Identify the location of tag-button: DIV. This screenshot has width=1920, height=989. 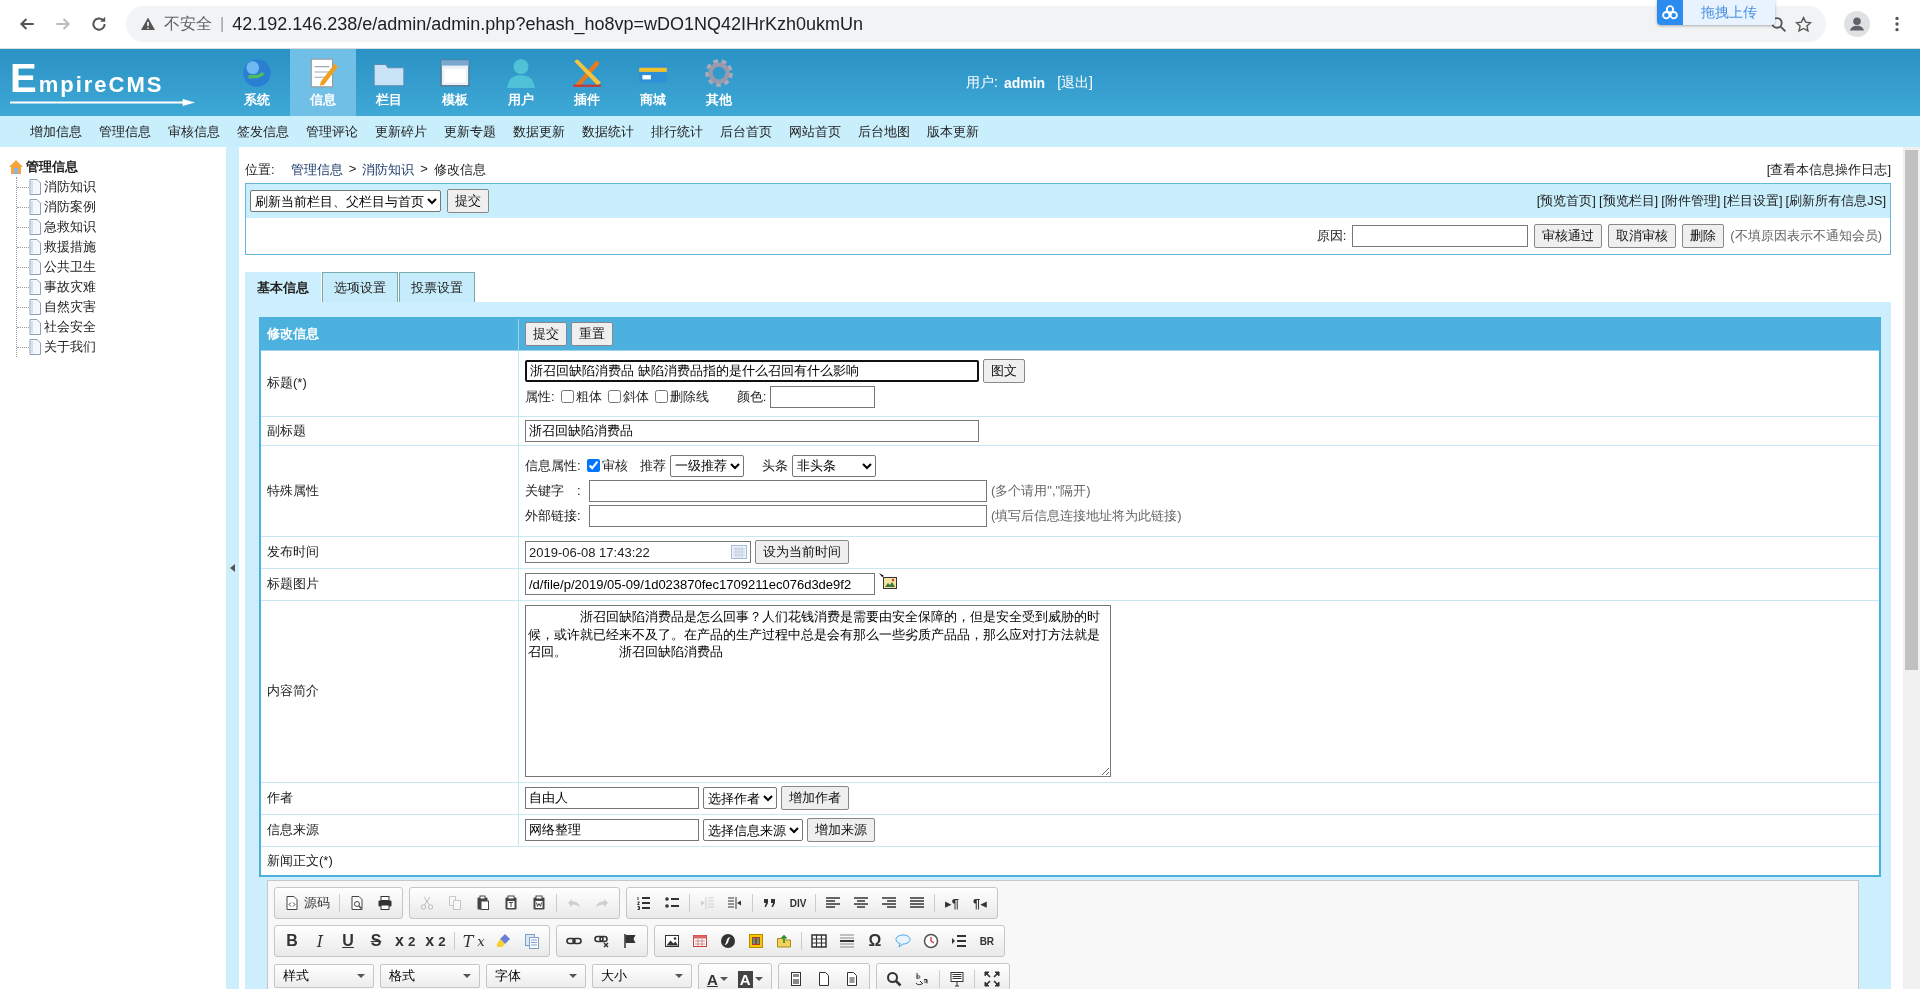
(798, 903).